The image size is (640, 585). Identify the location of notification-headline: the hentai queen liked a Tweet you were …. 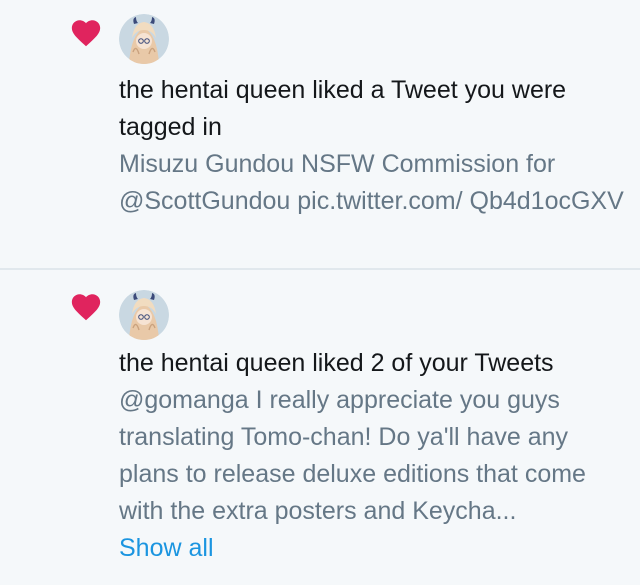
(343, 108).